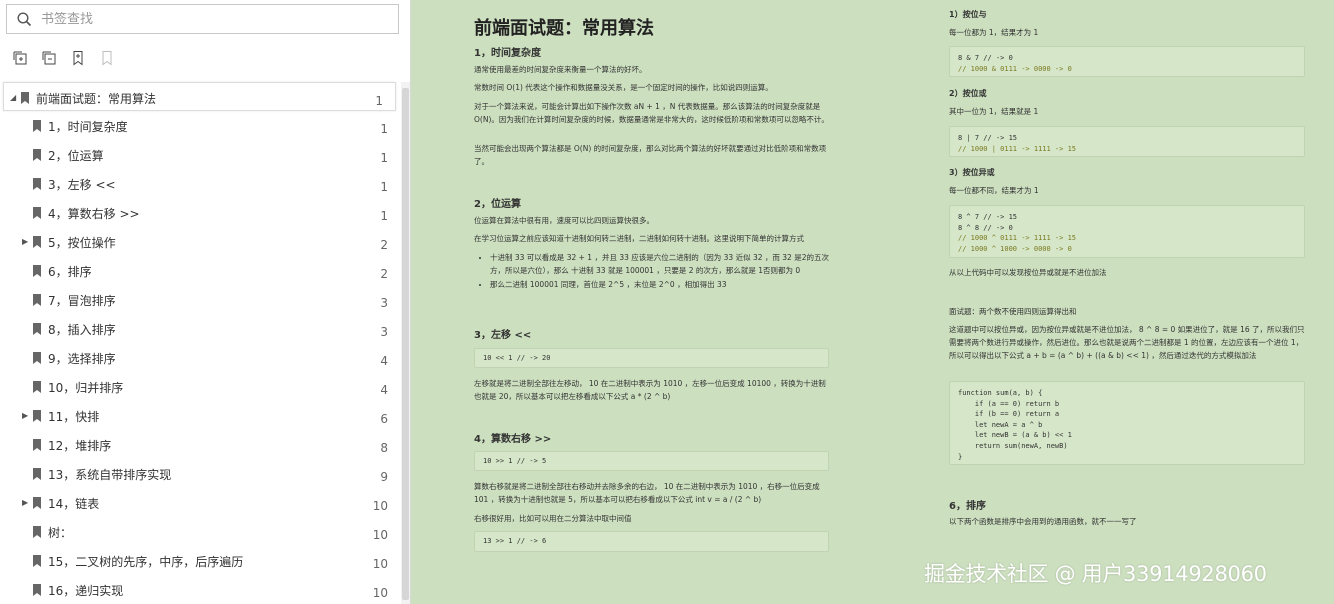 The height and width of the screenshot is (604, 1334). I want to click on bookmark-row: 13，系统自带排序实现 9, so click(200, 473).